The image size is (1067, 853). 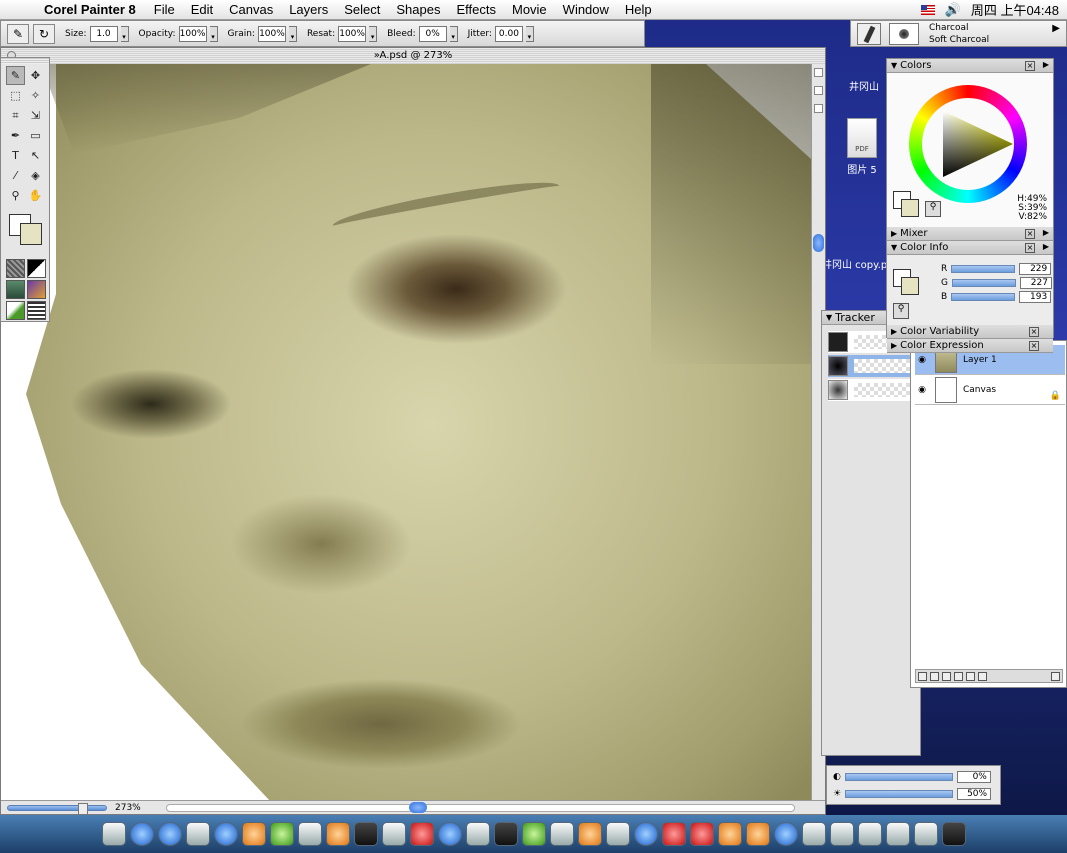 I want to click on grain-field: 100%, so click(x=271, y=33).